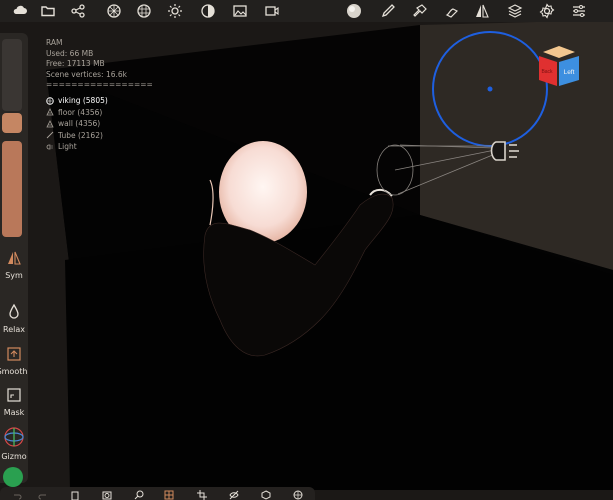 The width and height of the screenshot is (613, 500). What do you see at coordinates (14, 395) in the screenshot?
I see `mask-icon` at bounding box center [14, 395].